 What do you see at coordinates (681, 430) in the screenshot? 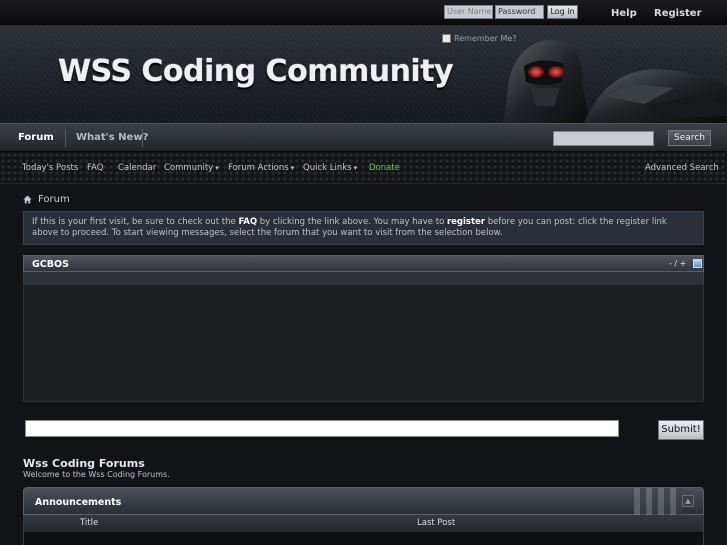
I see `submit-button: Submit!` at bounding box center [681, 430].